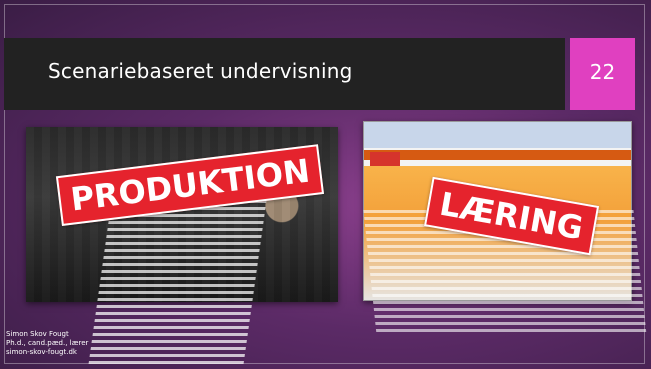  Describe the element at coordinates (41, 352) in the screenshot. I see `author-website: simon-skov-fougt.dk` at that location.